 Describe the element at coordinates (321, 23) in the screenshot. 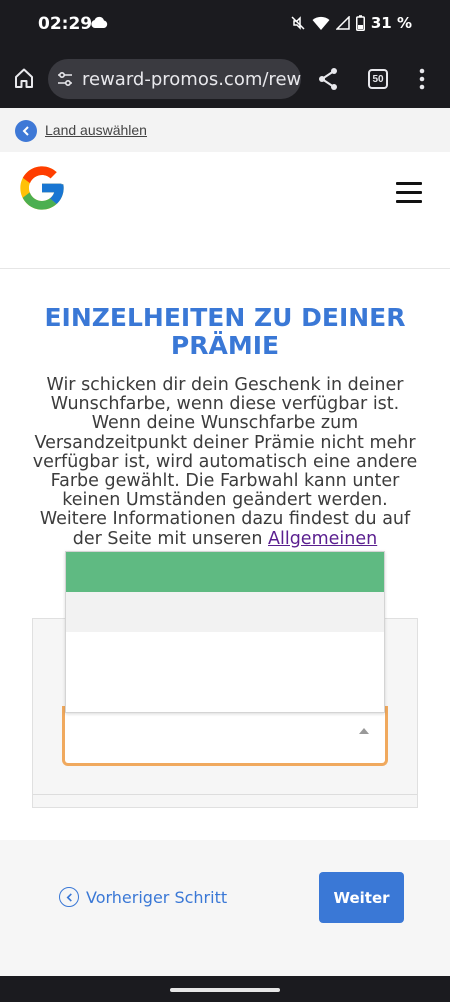

I see `wifi-icon` at that location.